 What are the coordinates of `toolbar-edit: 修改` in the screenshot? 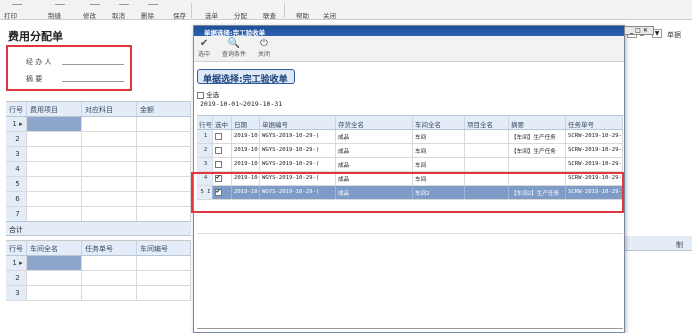 It's located at (89, 15).